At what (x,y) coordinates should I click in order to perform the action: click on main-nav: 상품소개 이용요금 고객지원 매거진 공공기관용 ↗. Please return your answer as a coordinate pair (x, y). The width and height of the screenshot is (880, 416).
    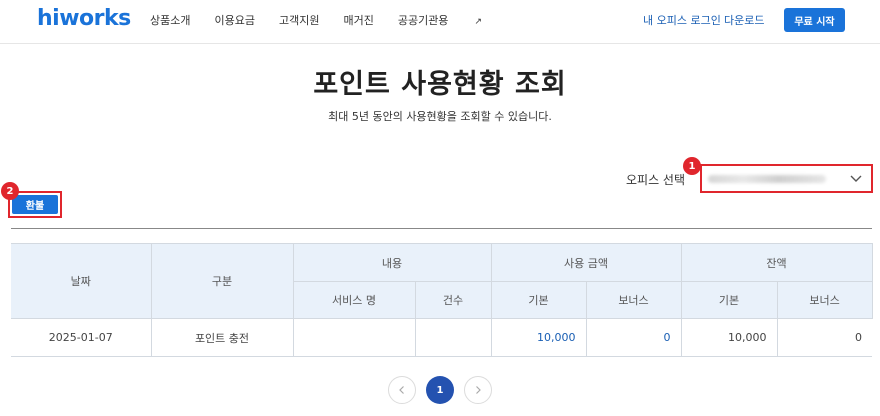
    Looking at the image, I should click on (340, 20).